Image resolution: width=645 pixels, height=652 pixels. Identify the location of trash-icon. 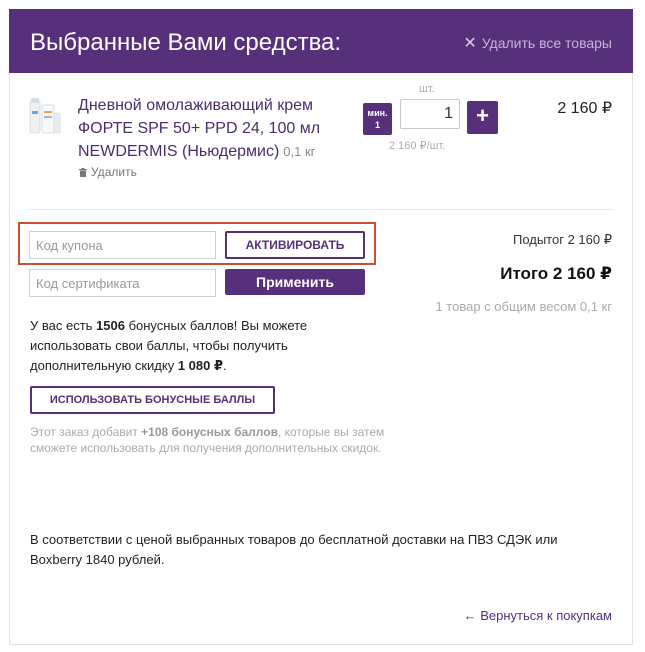
(83, 172).